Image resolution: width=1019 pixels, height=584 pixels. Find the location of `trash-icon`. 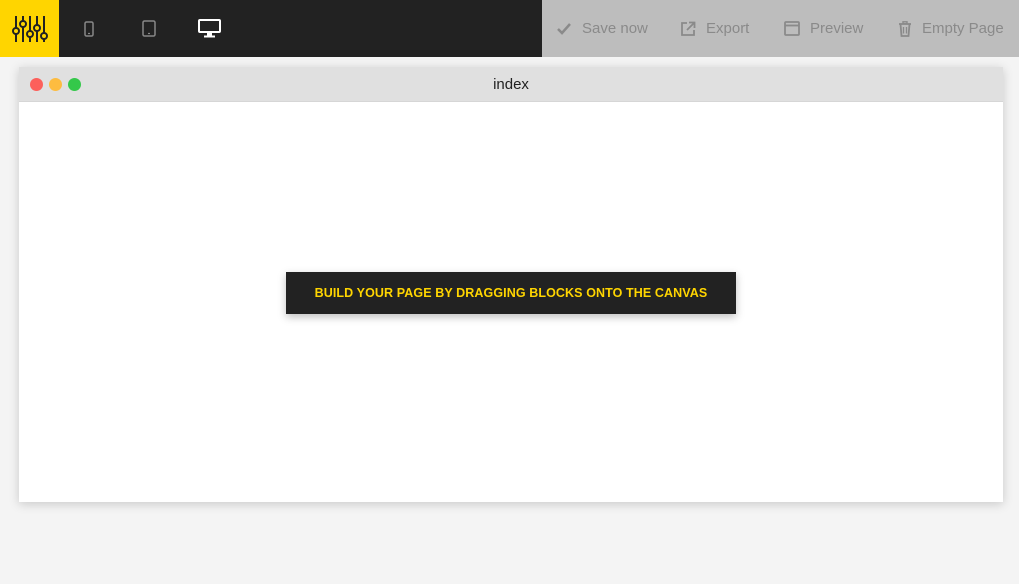

trash-icon is located at coordinates (905, 28).